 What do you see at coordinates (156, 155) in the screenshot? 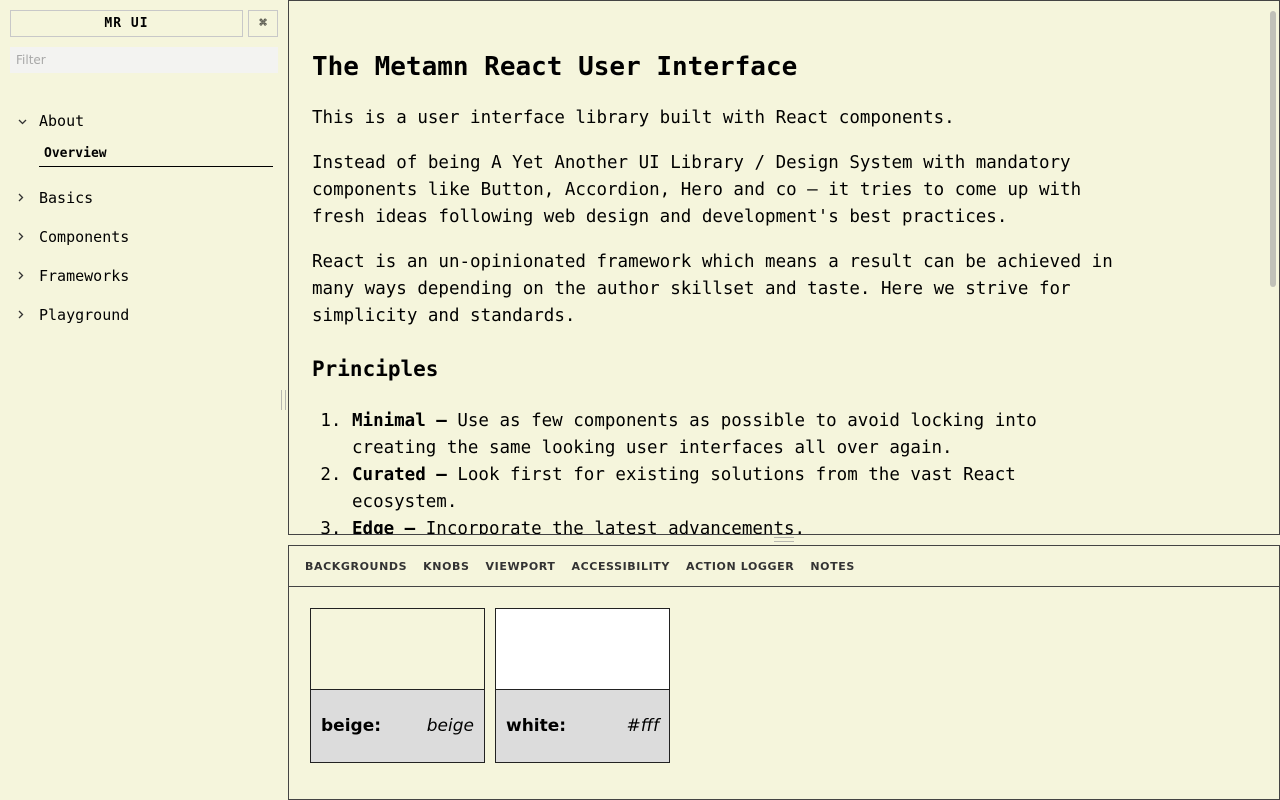
I see `nav-item-overview: Overview` at bounding box center [156, 155].